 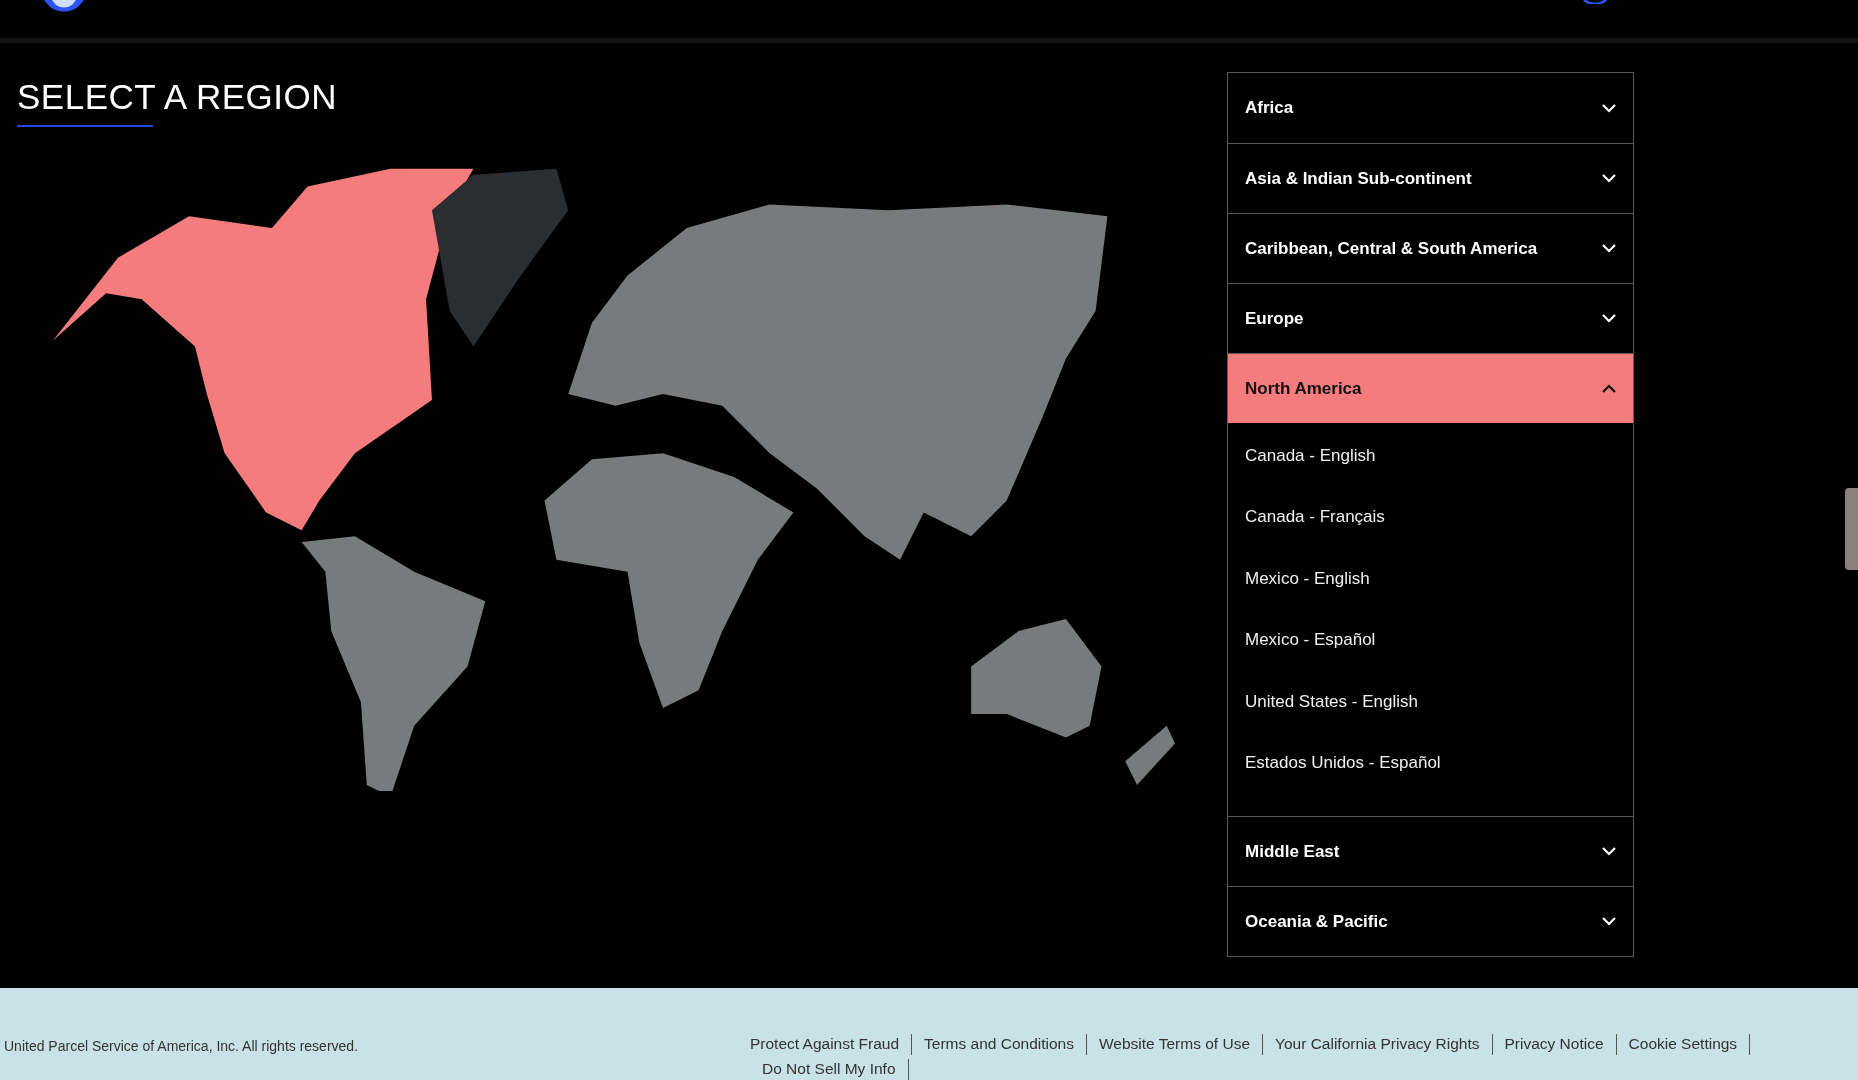 I want to click on country-link: Canada - Français, so click(x=1430, y=517).